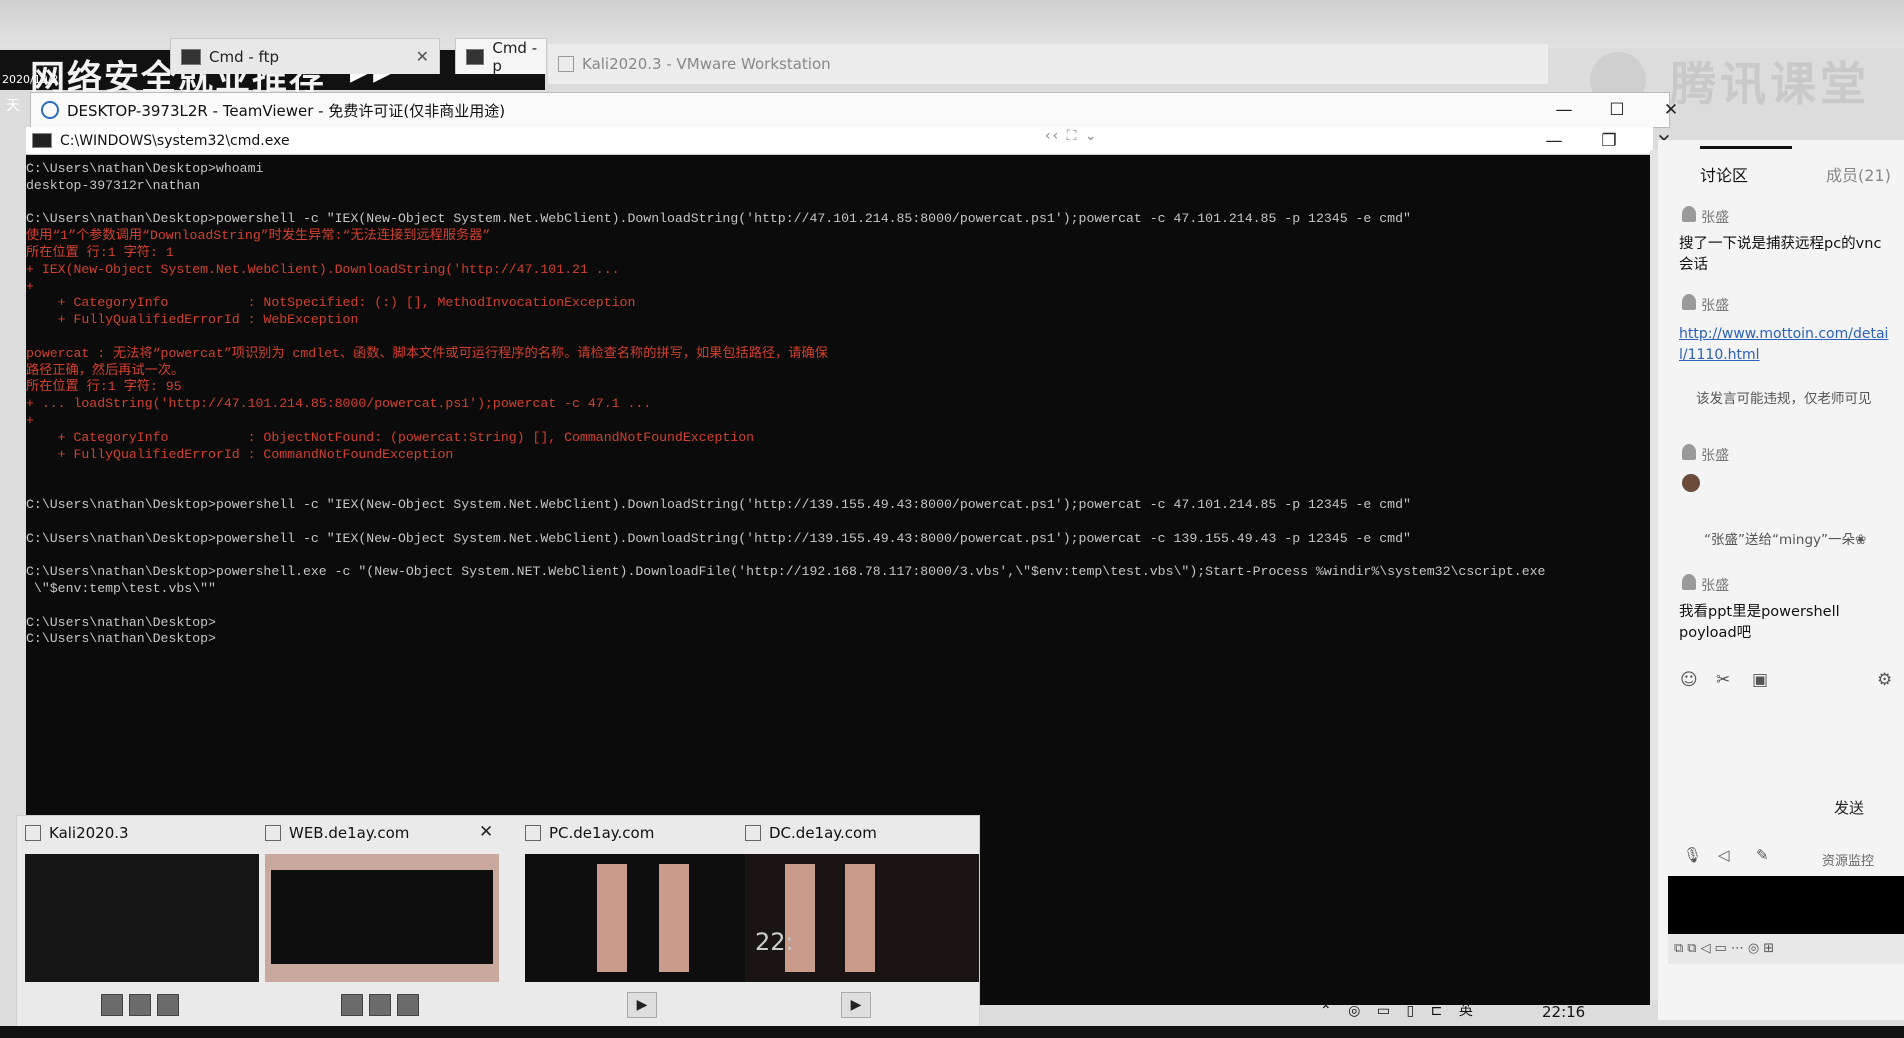 This screenshot has height=1038, width=1904. What do you see at coordinates (638, 921) in the screenshot?
I see `thumbnail-pc: PC.de1ay.com ▶` at bounding box center [638, 921].